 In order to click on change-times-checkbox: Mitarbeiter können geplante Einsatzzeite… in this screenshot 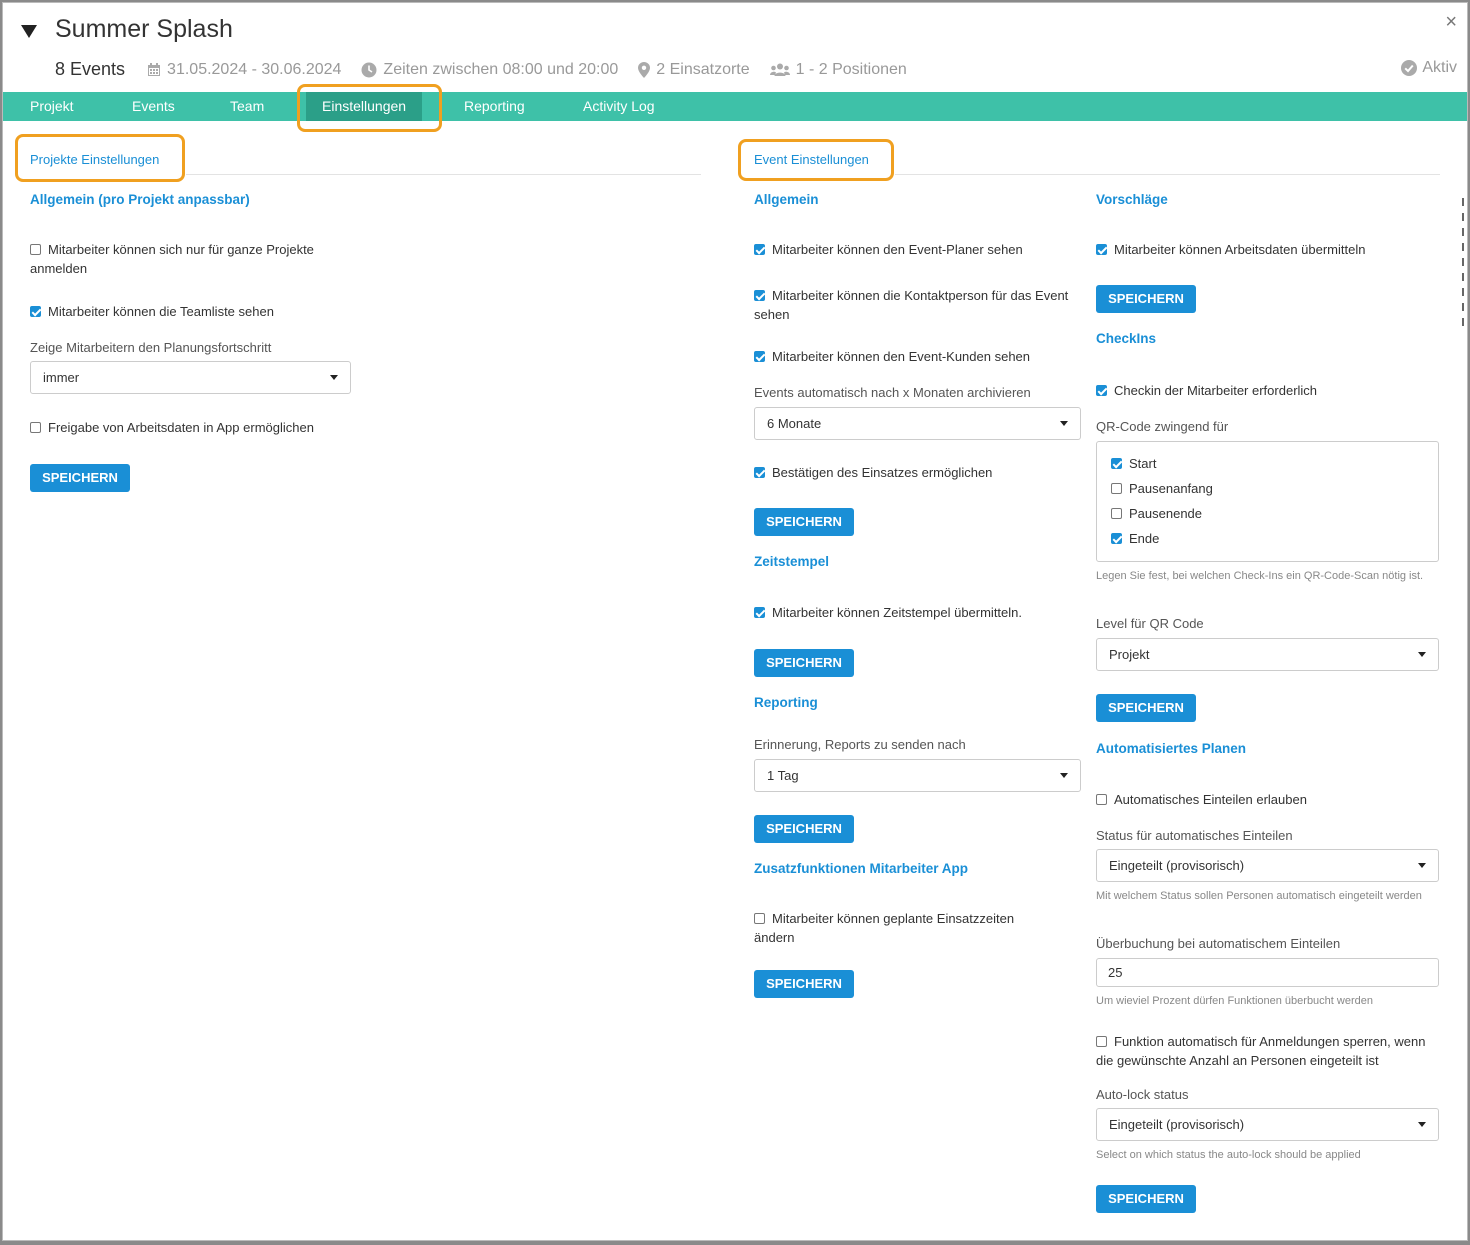, I will do `click(904, 928)`.